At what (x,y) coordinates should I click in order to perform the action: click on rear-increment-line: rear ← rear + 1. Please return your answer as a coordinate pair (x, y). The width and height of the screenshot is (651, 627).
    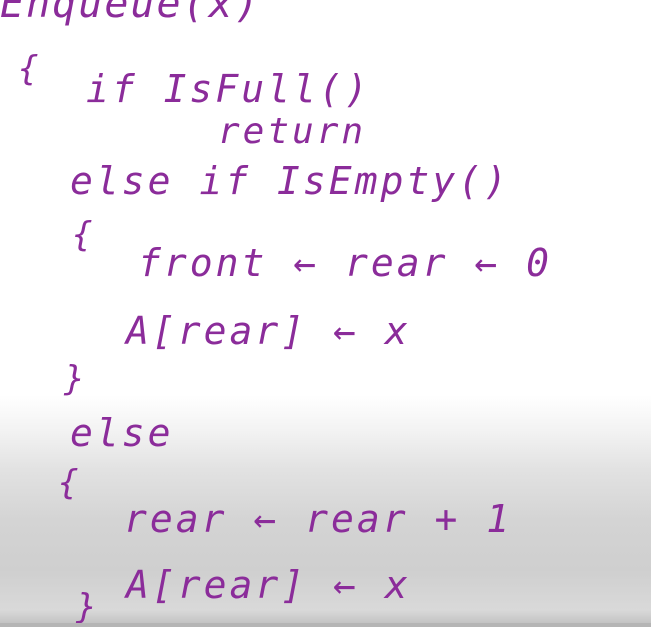
    Looking at the image, I should click on (318, 519).